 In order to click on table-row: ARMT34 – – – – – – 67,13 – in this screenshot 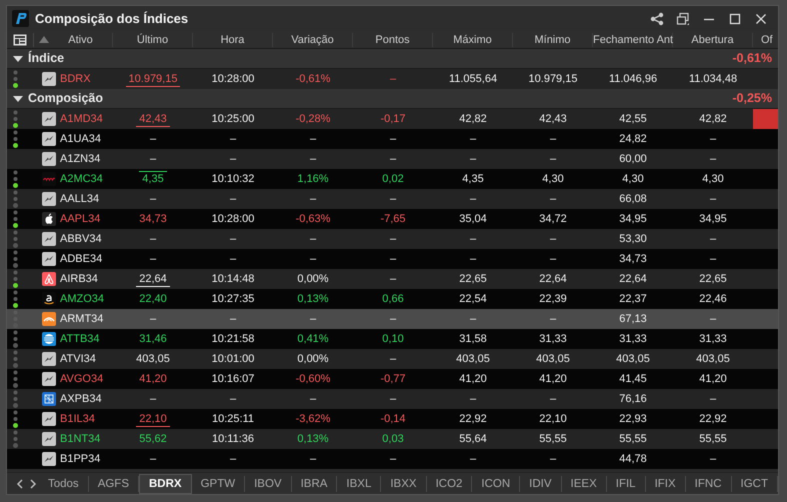, I will do `click(392, 319)`.